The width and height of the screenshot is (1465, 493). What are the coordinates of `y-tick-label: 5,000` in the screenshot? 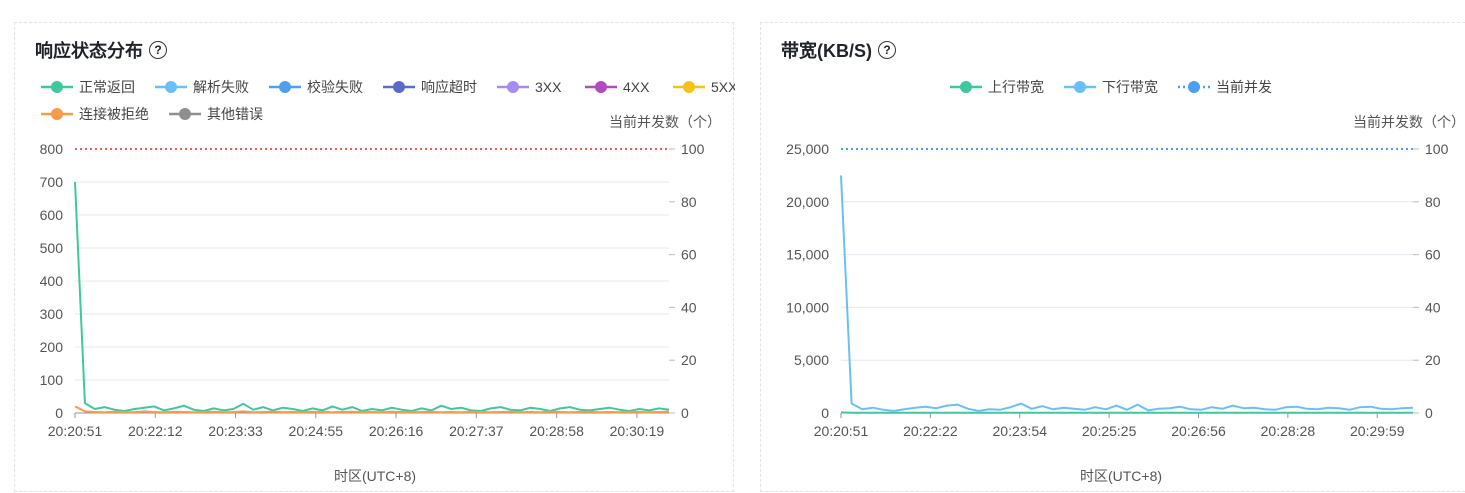 It's located at (811, 360).